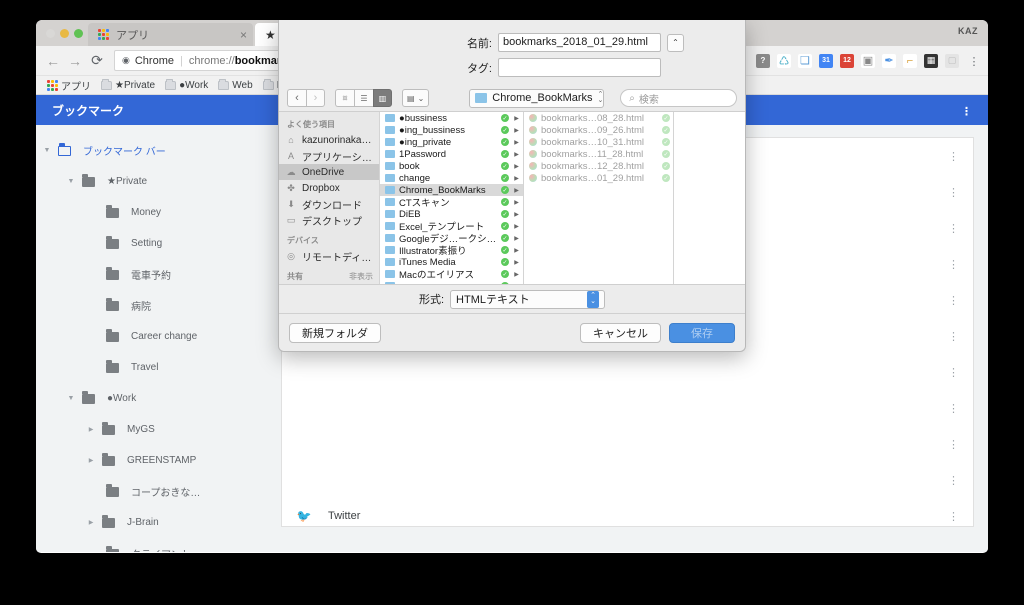  Describe the element at coordinates (931, 60) in the screenshot. I see `qrcode-extension-icon: ▦` at that location.